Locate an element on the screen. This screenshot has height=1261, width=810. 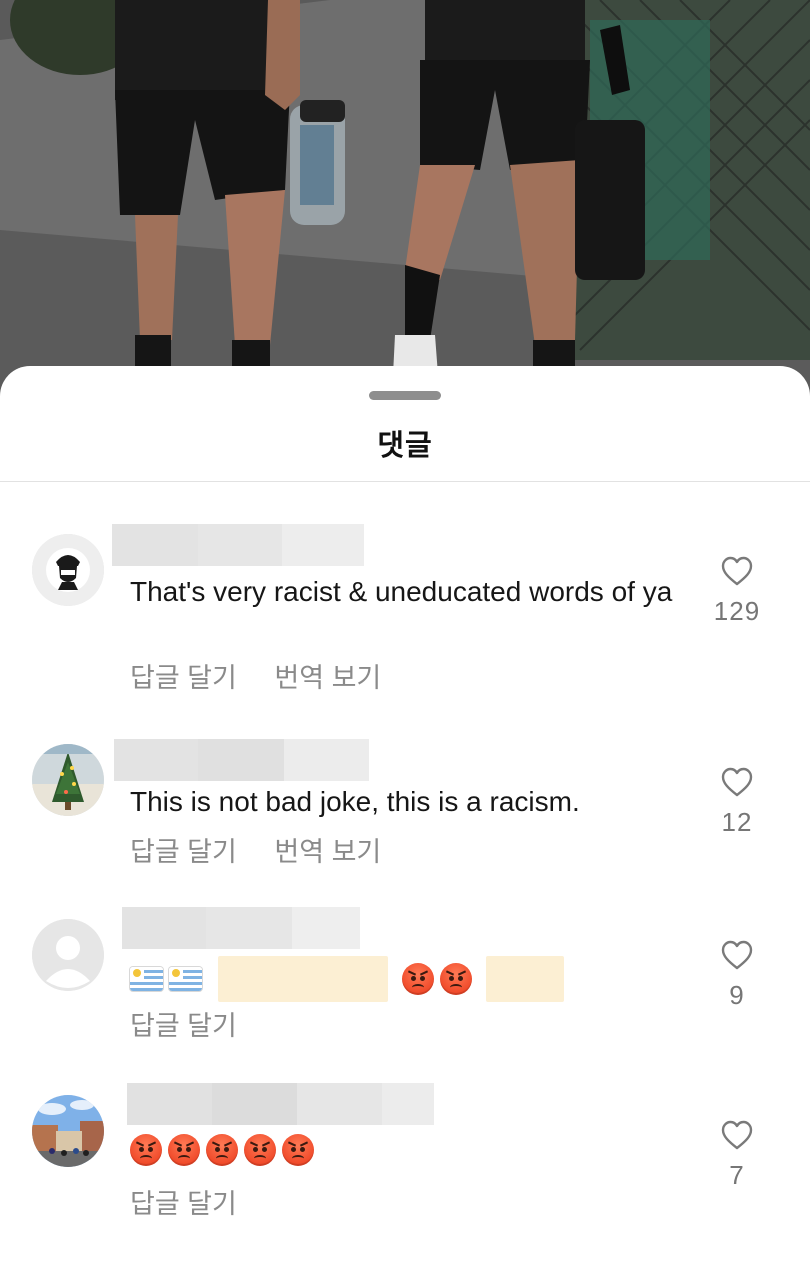
like-count: 12 is located at coordinates (737, 822).